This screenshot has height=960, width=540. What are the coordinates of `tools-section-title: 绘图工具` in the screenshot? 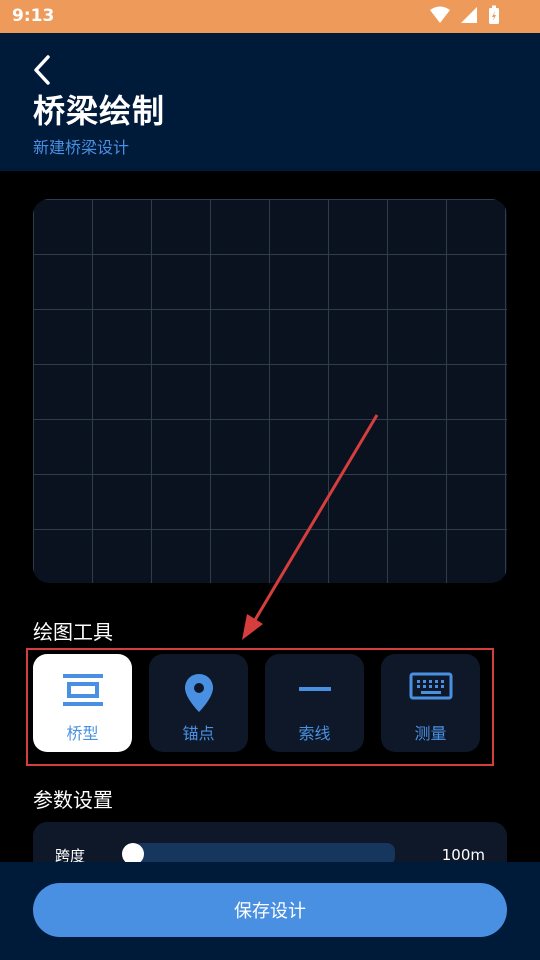 It's located at (73, 632).